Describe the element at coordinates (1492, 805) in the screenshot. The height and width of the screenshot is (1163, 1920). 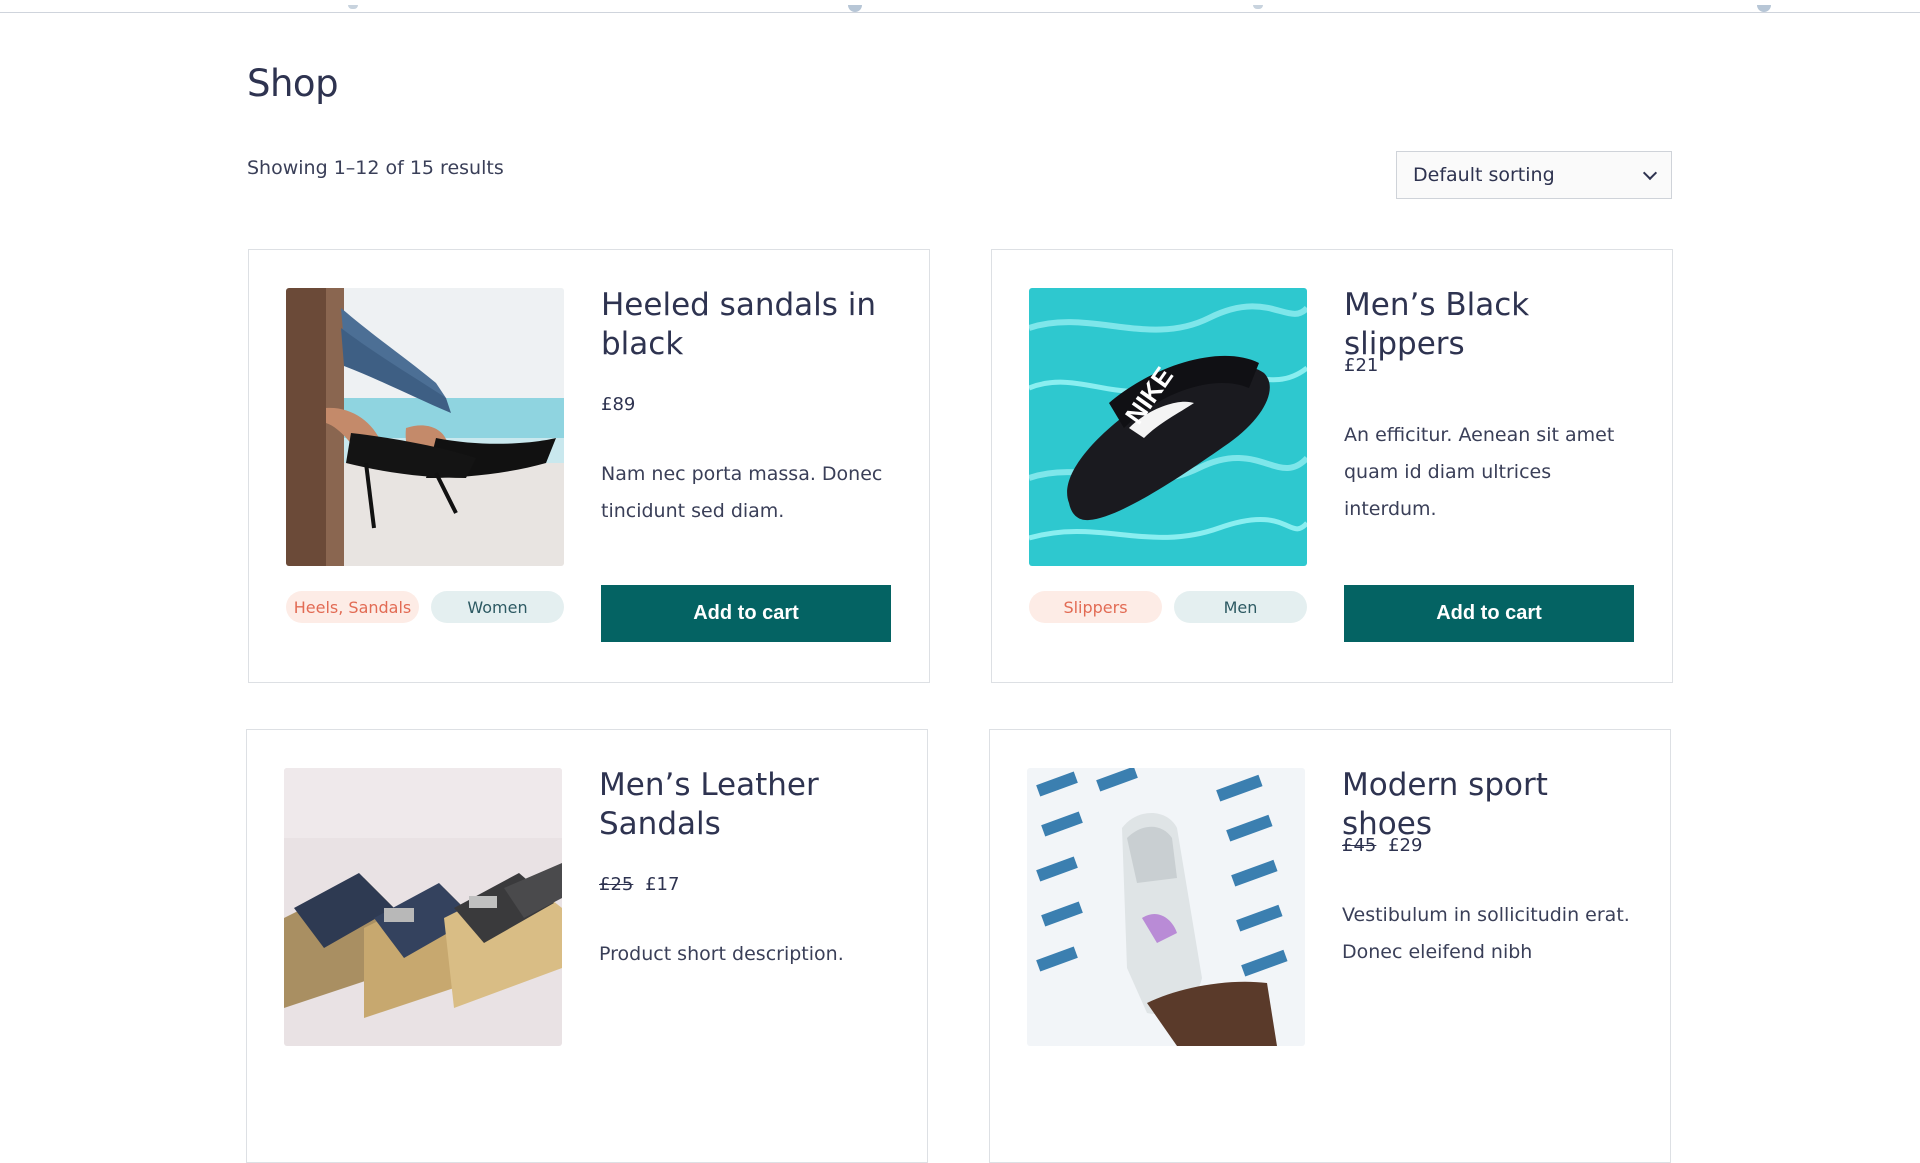
I see `product-title: Modern sport shoes` at that location.